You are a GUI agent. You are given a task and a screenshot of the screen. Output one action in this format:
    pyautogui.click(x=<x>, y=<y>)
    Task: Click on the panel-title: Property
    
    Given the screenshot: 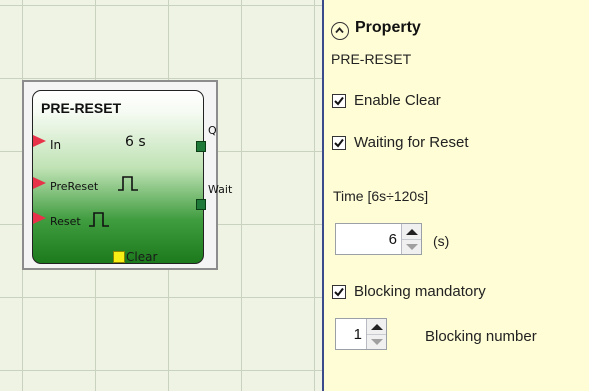 What is the action you would take?
    pyautogui.click(x=388, y=27)
    